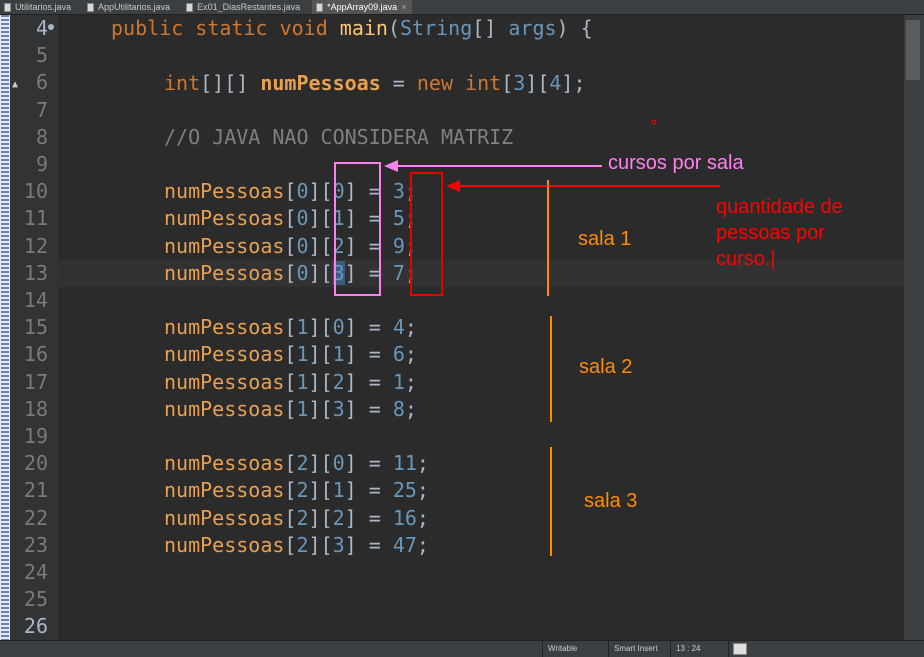 The width and height of the screenshot is (924, 657). I want to click on status-writable: Writable, so click(563, 648).